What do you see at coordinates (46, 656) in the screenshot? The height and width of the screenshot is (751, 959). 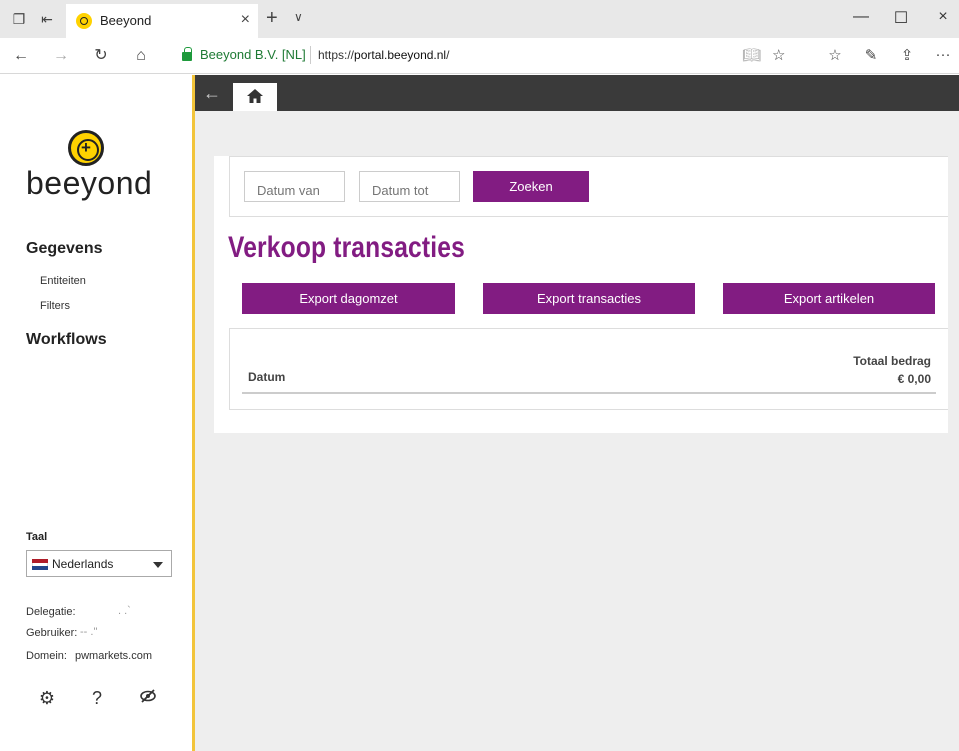 I see `info-domein-label: Domein:` at bounding box center [46, 656].